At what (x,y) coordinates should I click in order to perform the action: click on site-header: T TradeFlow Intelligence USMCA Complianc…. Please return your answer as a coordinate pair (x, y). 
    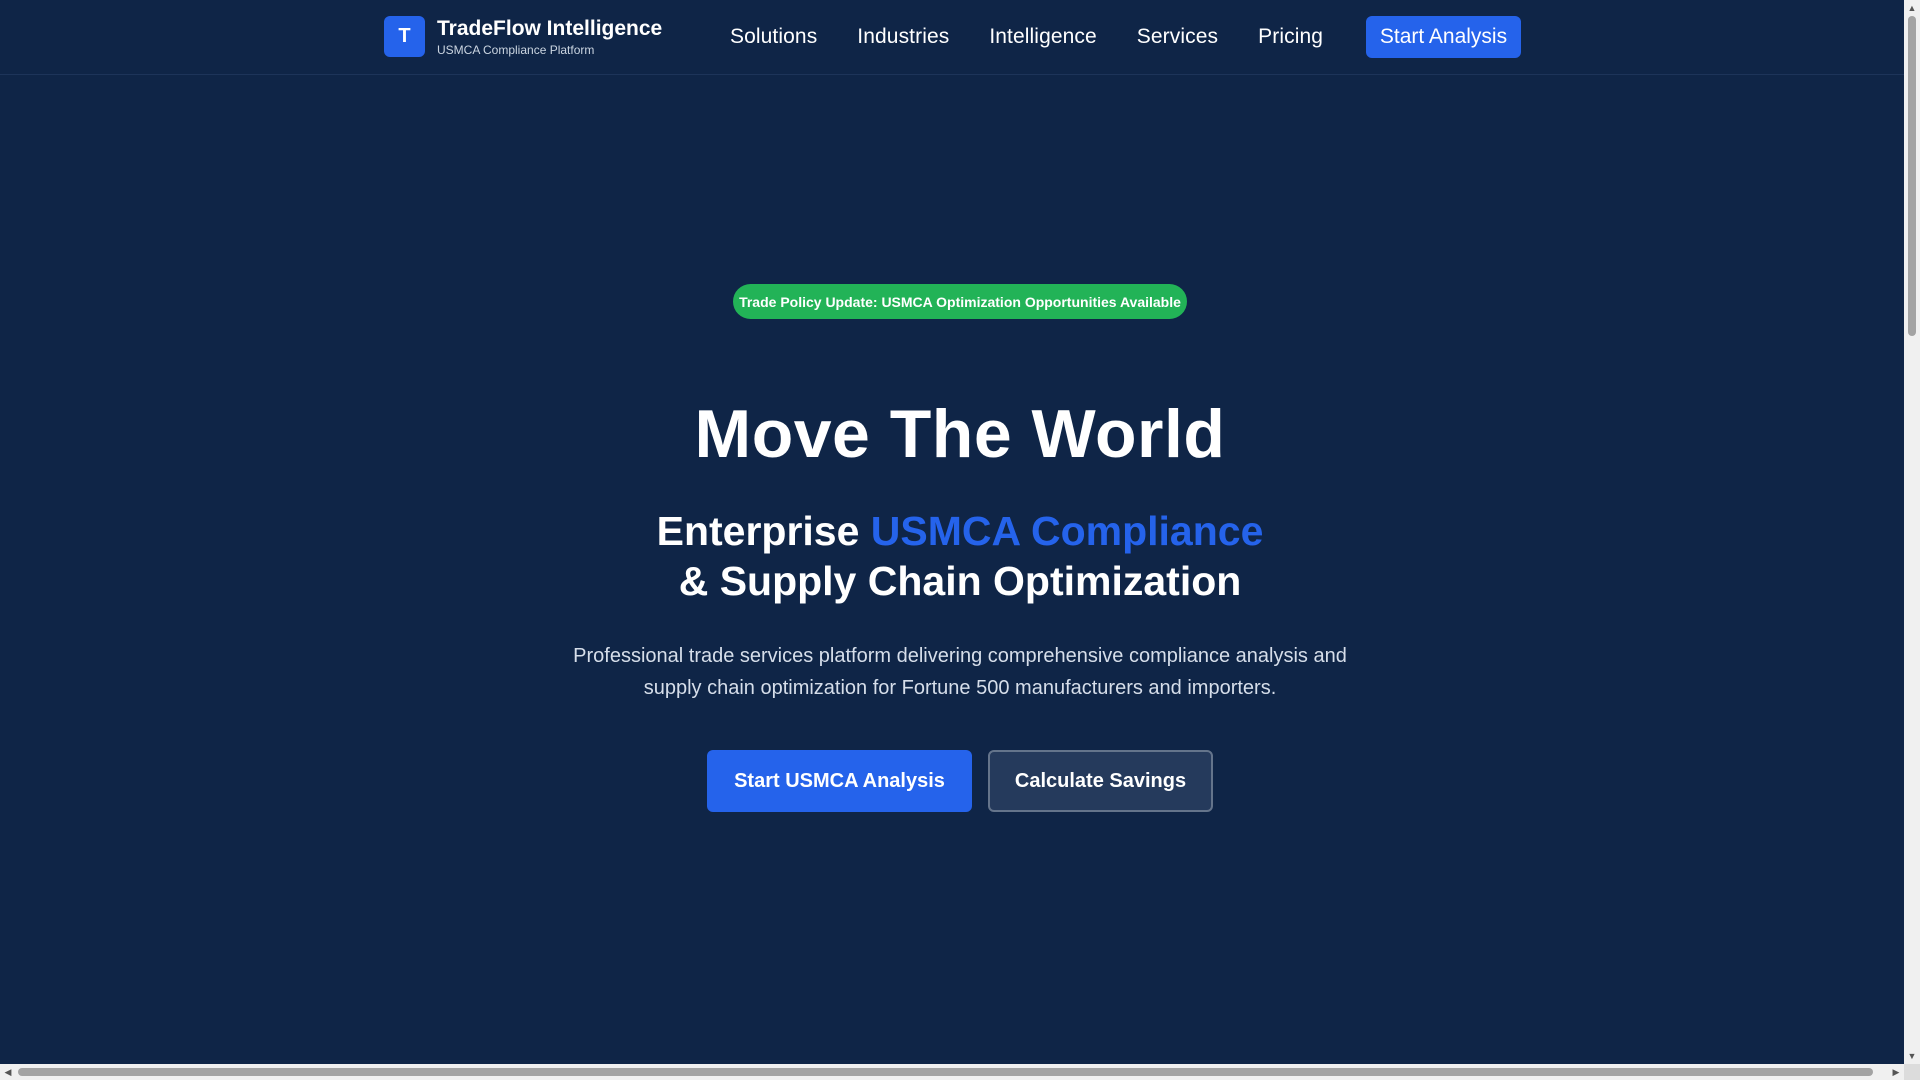
    Looking at the image, I should click on (952, 37).